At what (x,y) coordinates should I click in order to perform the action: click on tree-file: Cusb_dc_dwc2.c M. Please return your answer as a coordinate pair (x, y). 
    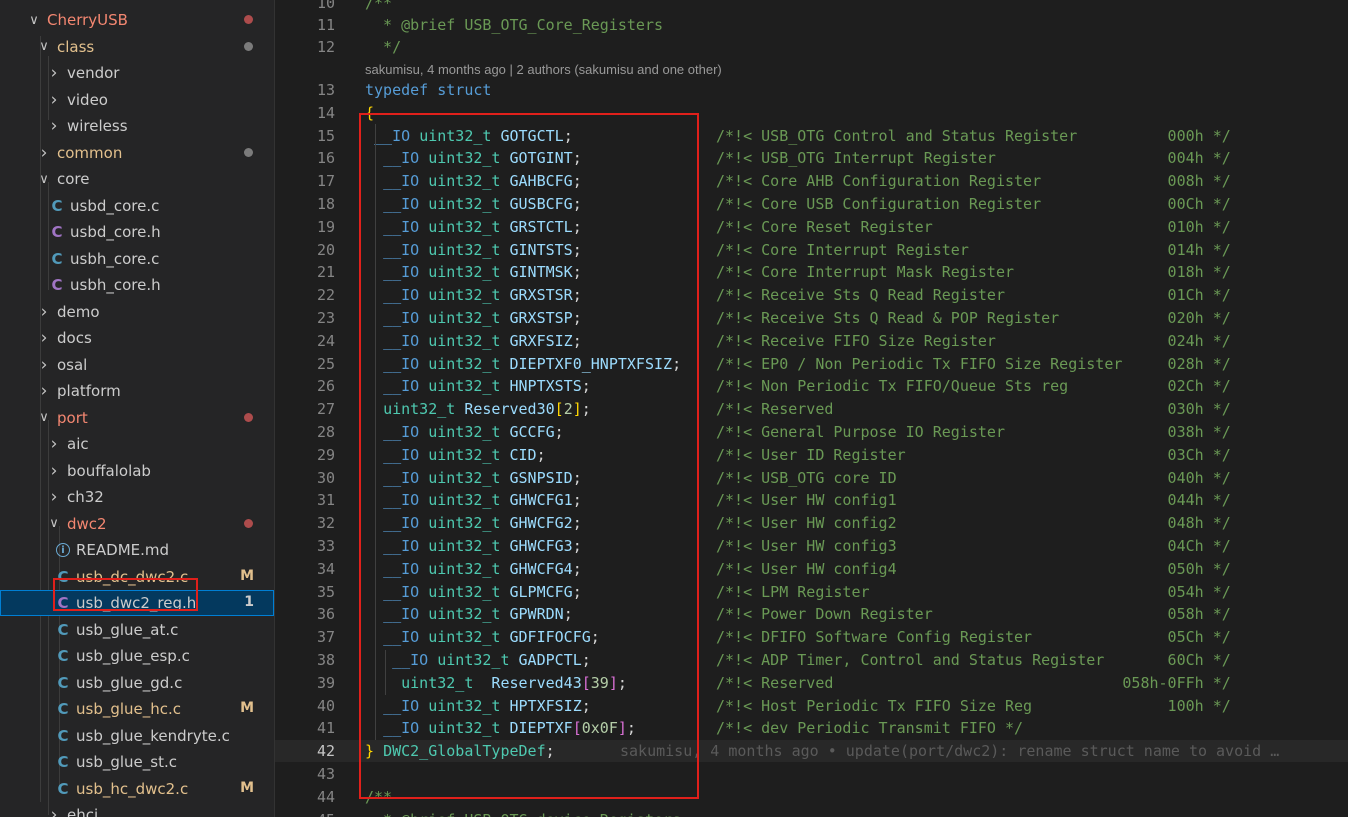
    Looking at the image, I should click on (137, 577).